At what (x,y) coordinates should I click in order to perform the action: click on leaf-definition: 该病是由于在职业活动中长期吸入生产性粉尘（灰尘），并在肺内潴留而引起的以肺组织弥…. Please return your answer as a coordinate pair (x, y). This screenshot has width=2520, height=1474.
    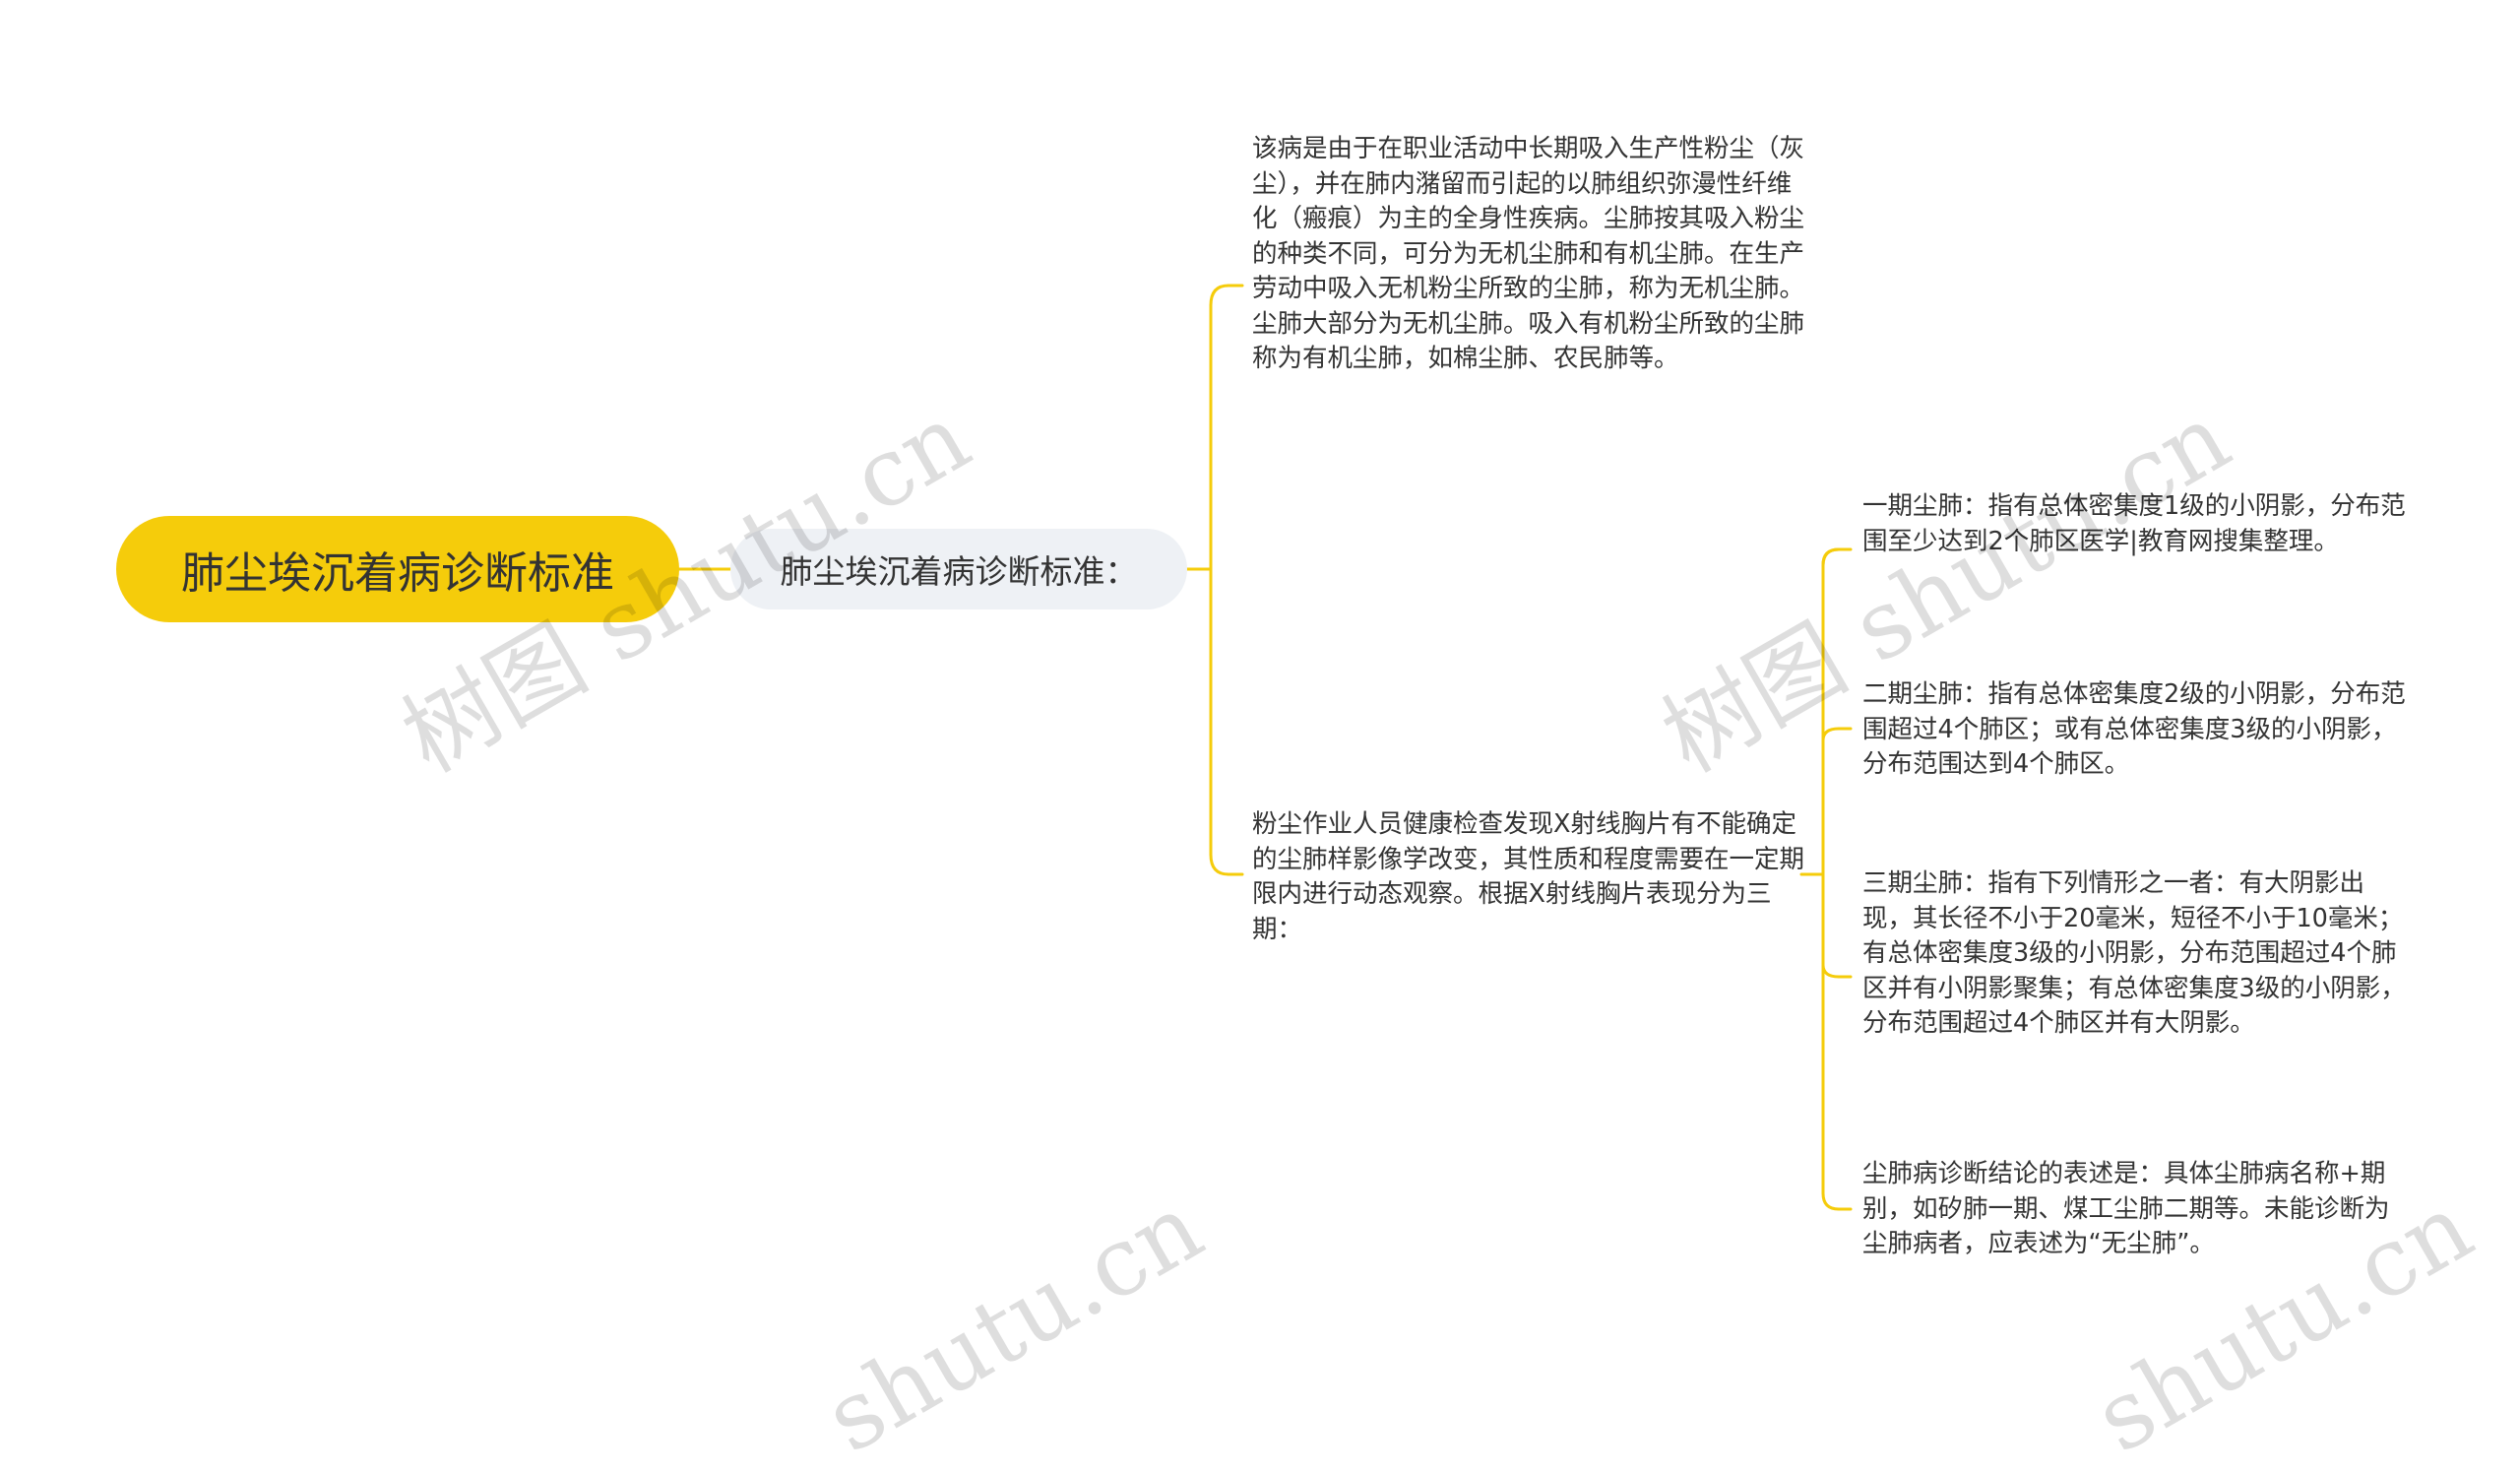
    Looking at the image, I should click on (1532, 255).